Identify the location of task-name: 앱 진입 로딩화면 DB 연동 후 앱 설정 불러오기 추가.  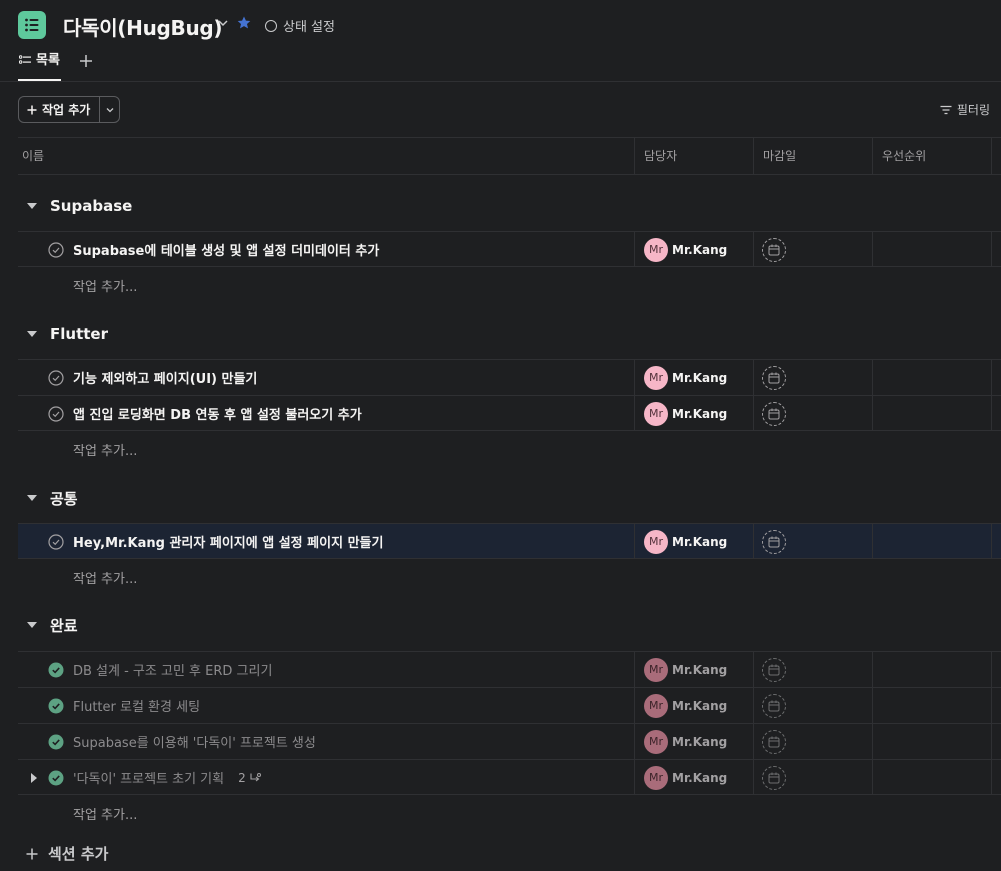
(217, 413).